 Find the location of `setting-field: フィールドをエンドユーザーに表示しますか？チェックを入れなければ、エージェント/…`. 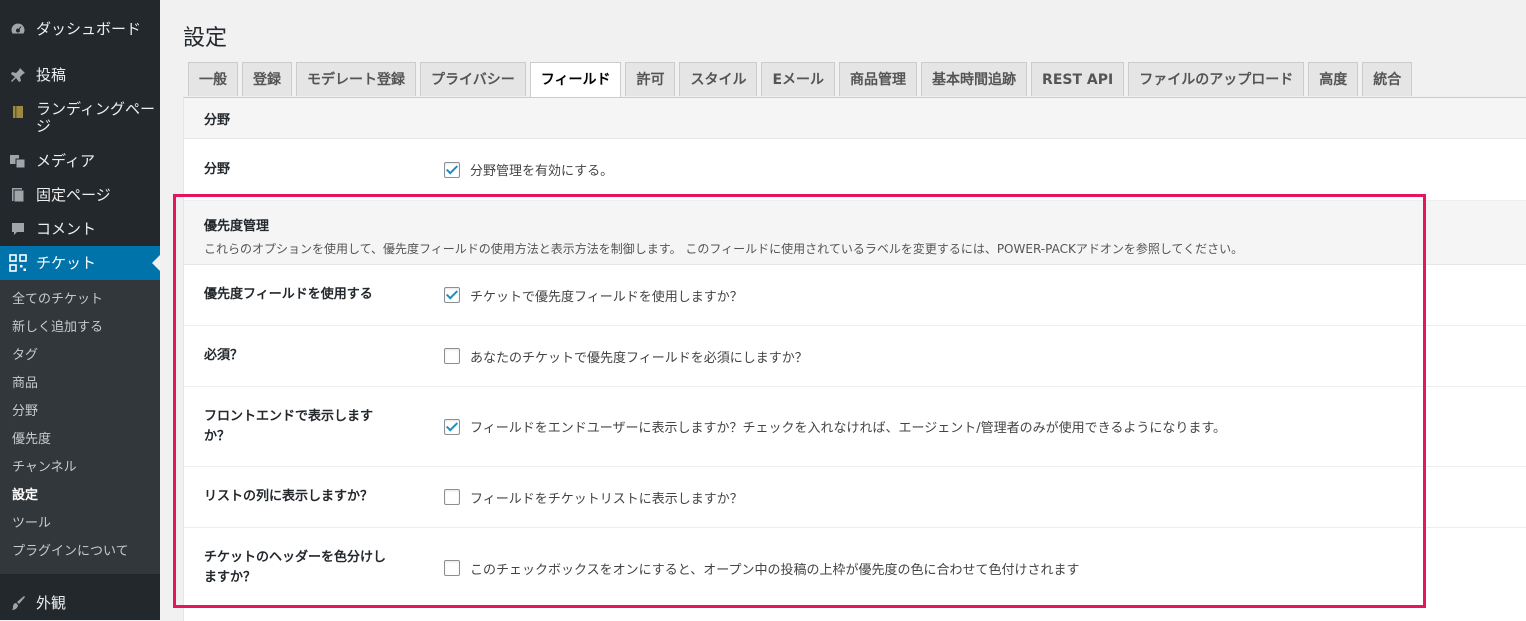

setting-field: フィールドをエンドユーザーに表示しますか？チェックを入れなければ、エージェント/… is located at coordinates (835, 426).